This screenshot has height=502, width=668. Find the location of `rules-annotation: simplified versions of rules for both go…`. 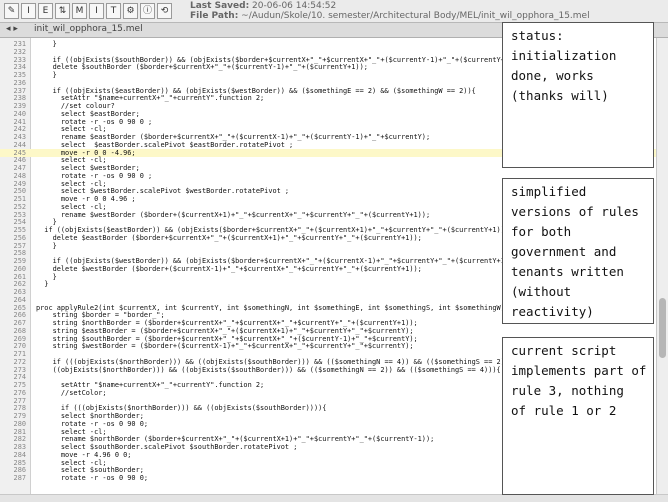

rules-annotation: simplified versions of rules for both go… is located at coordinates (578, 251).